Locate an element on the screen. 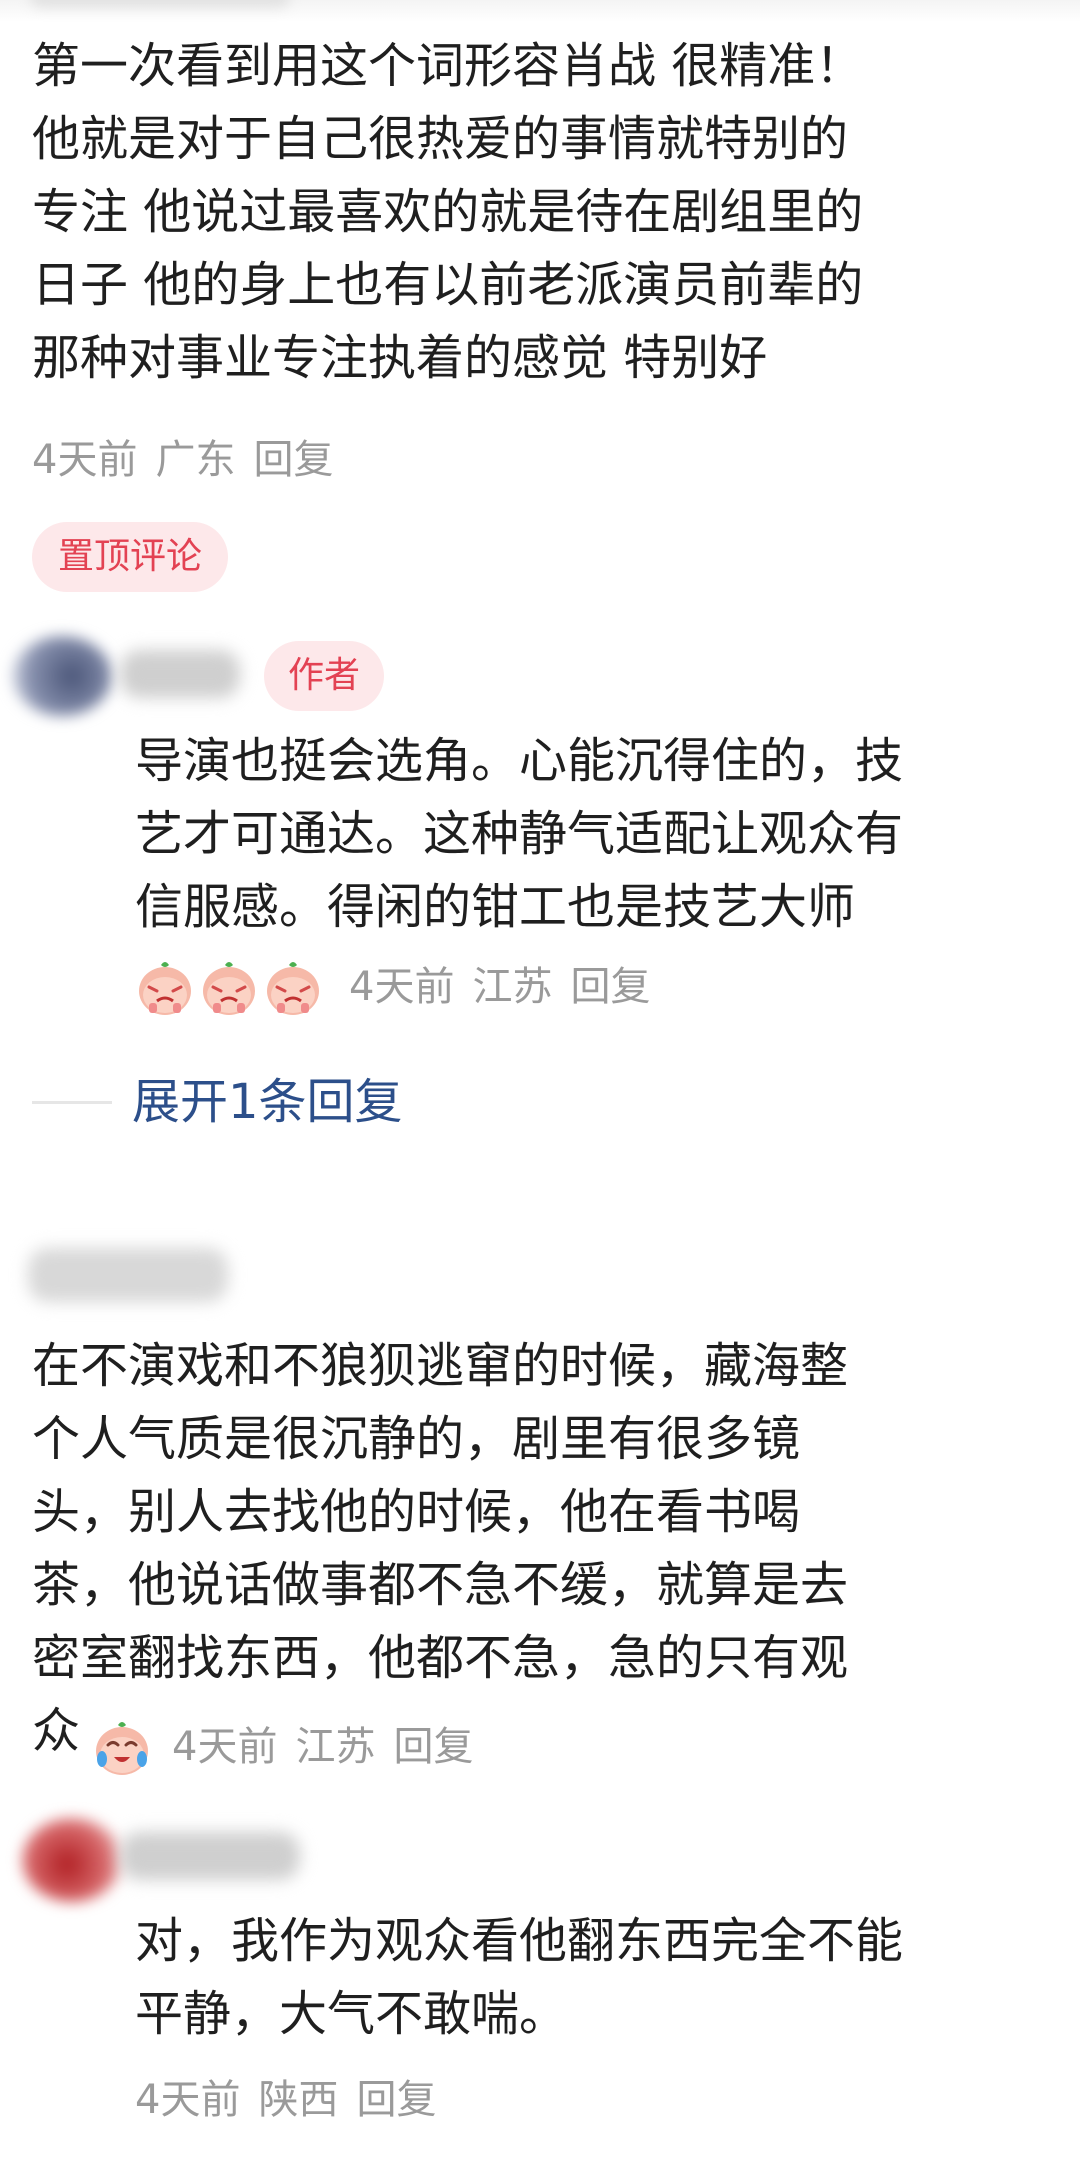 The image size is (1080, 2167). reply-meta: 4天前 陕西 回复 is located at coordinates (294, 2100).